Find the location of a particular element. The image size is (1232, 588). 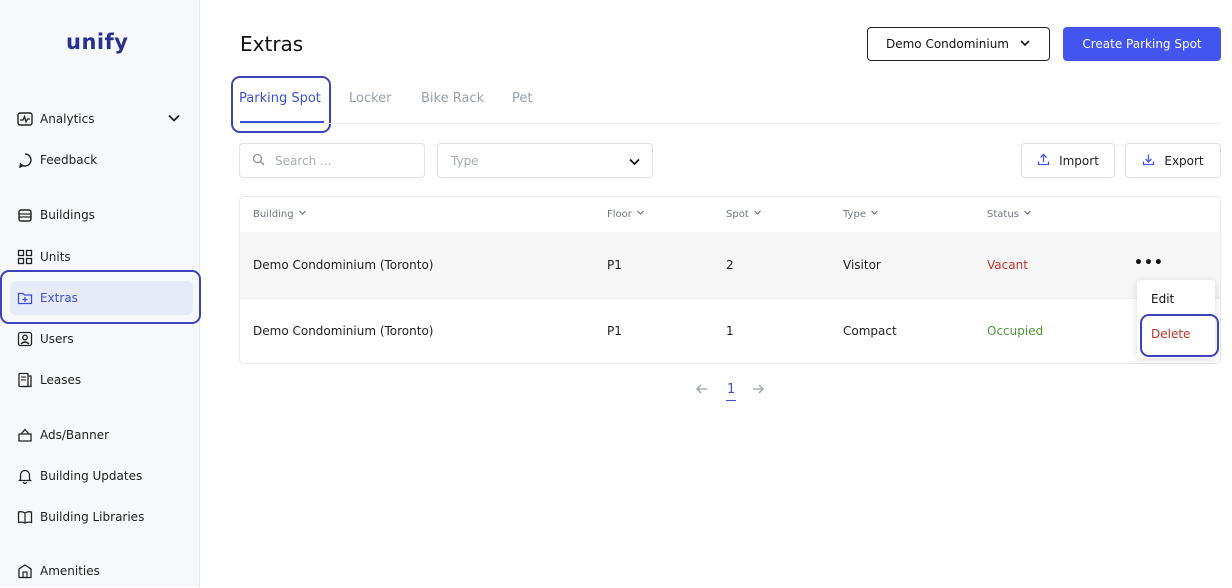

sidebar-item-label: Ads/Banner is located at coordinates (75, 435).